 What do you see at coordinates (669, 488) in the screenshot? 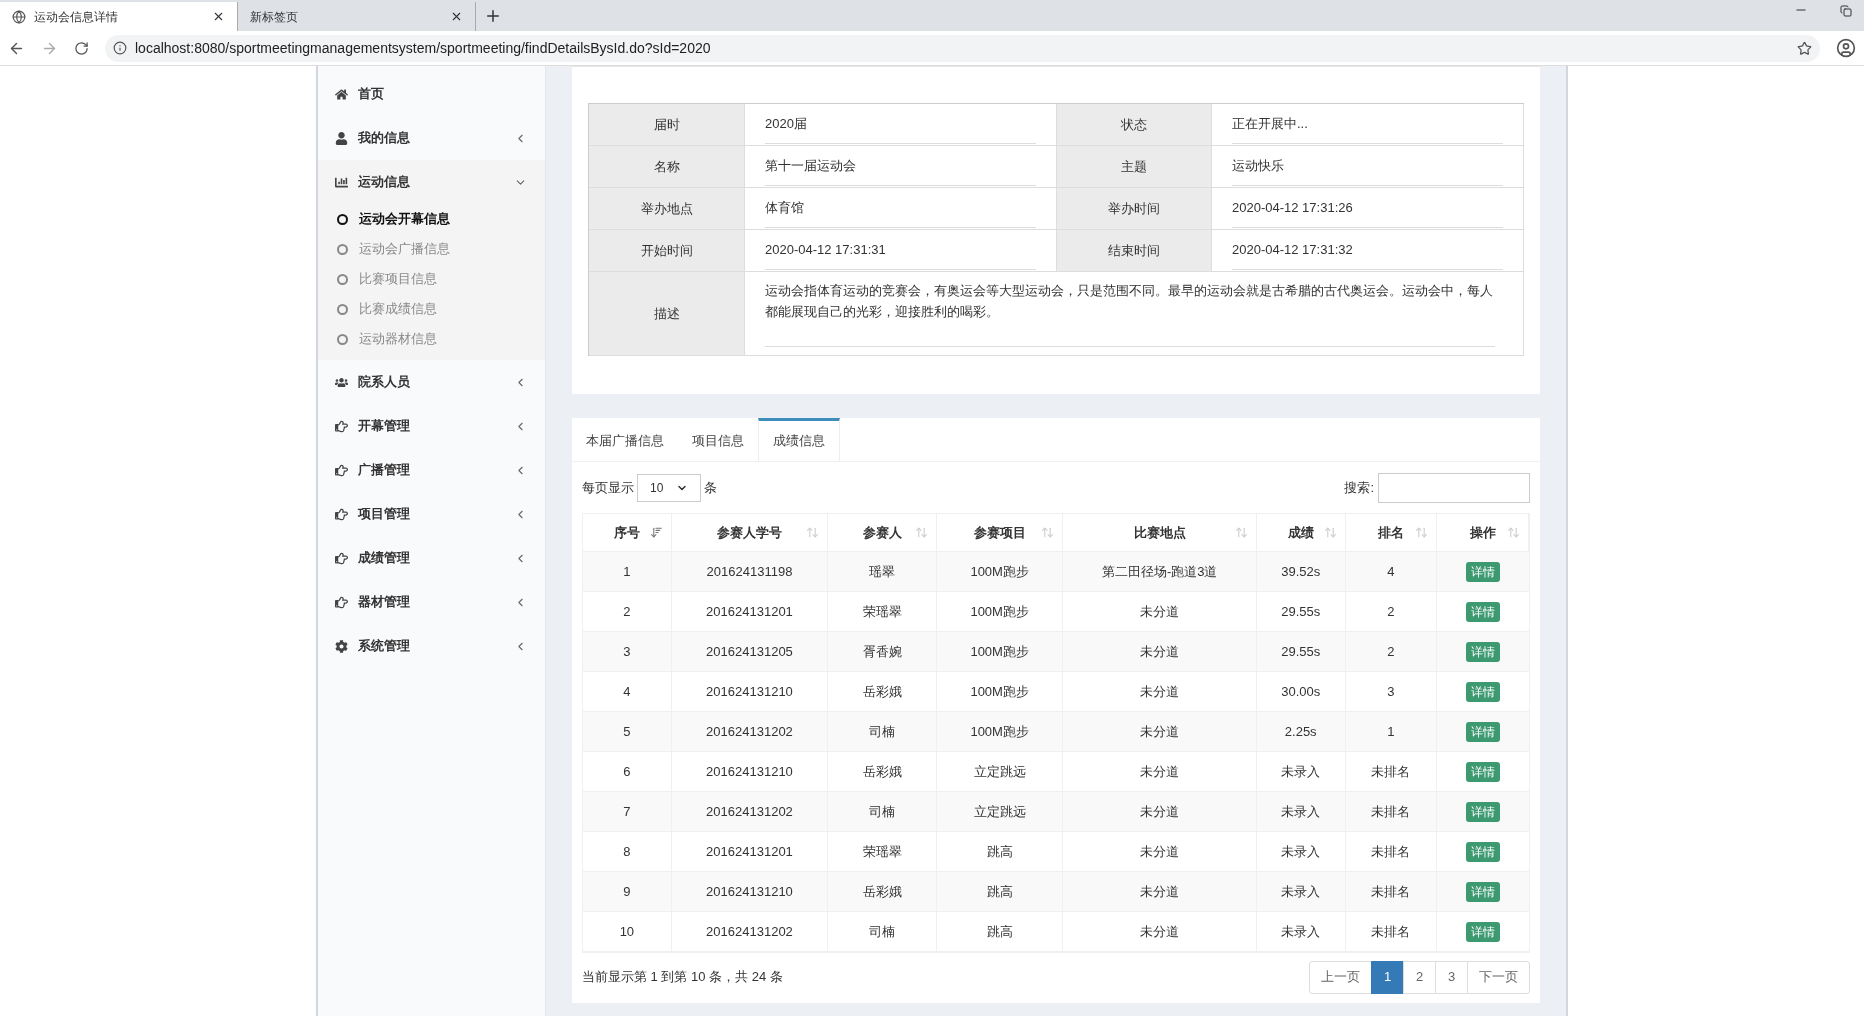
I see `page-size-select: 10` at bounding box center [669, 488].